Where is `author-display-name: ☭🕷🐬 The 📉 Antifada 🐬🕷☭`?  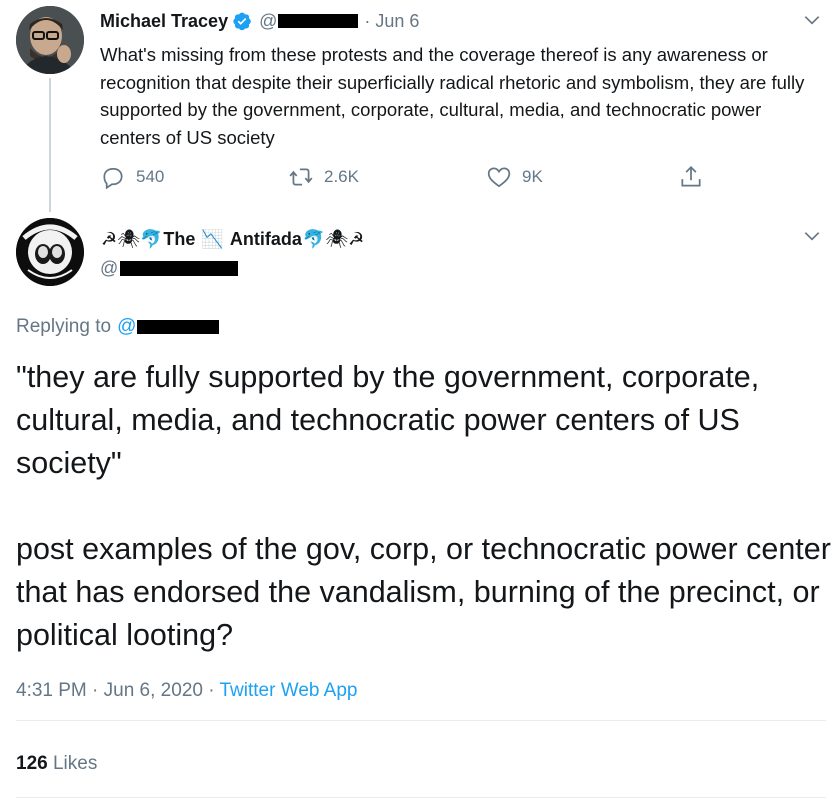 author-display-name: ☭🕷🐬 The 📉 Antifada 🐬🕷☭ is located at coordinates (232, 239).